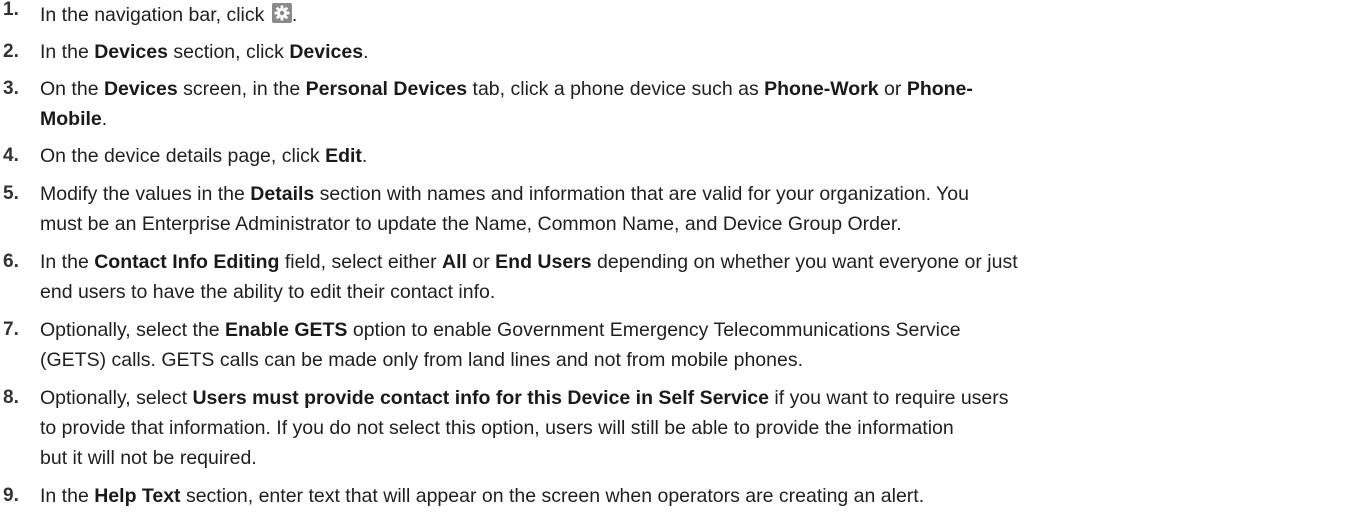 The image size is (1359, 518). Describe the element at coordinates (939, 89) in the screenshot. I see `ui-term: Phone-` at that location.